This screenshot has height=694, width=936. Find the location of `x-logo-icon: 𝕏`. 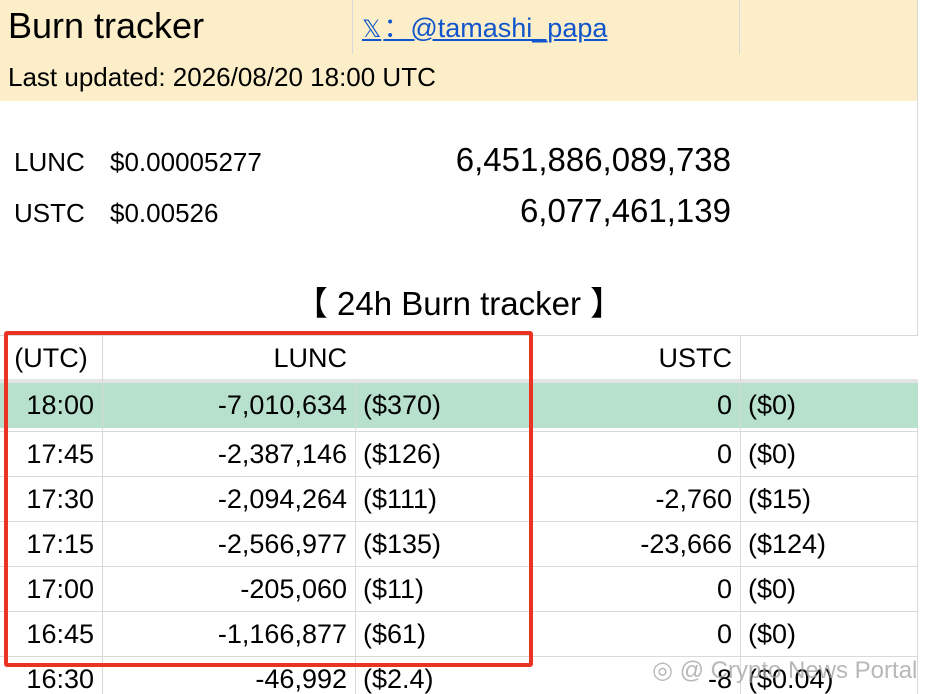

x-logo-icon: 𝕏 is located at coordinates (372, 29).